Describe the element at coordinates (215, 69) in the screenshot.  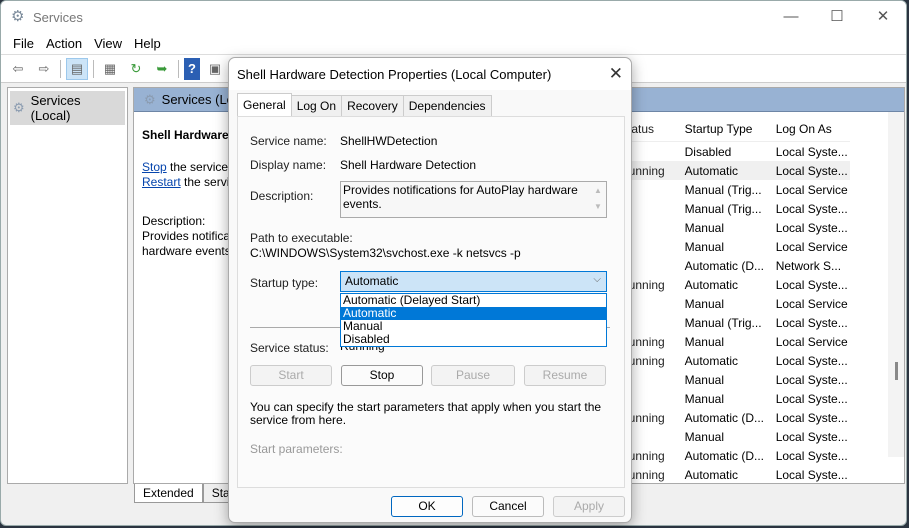
I see `console-icon: ▣` at that location.